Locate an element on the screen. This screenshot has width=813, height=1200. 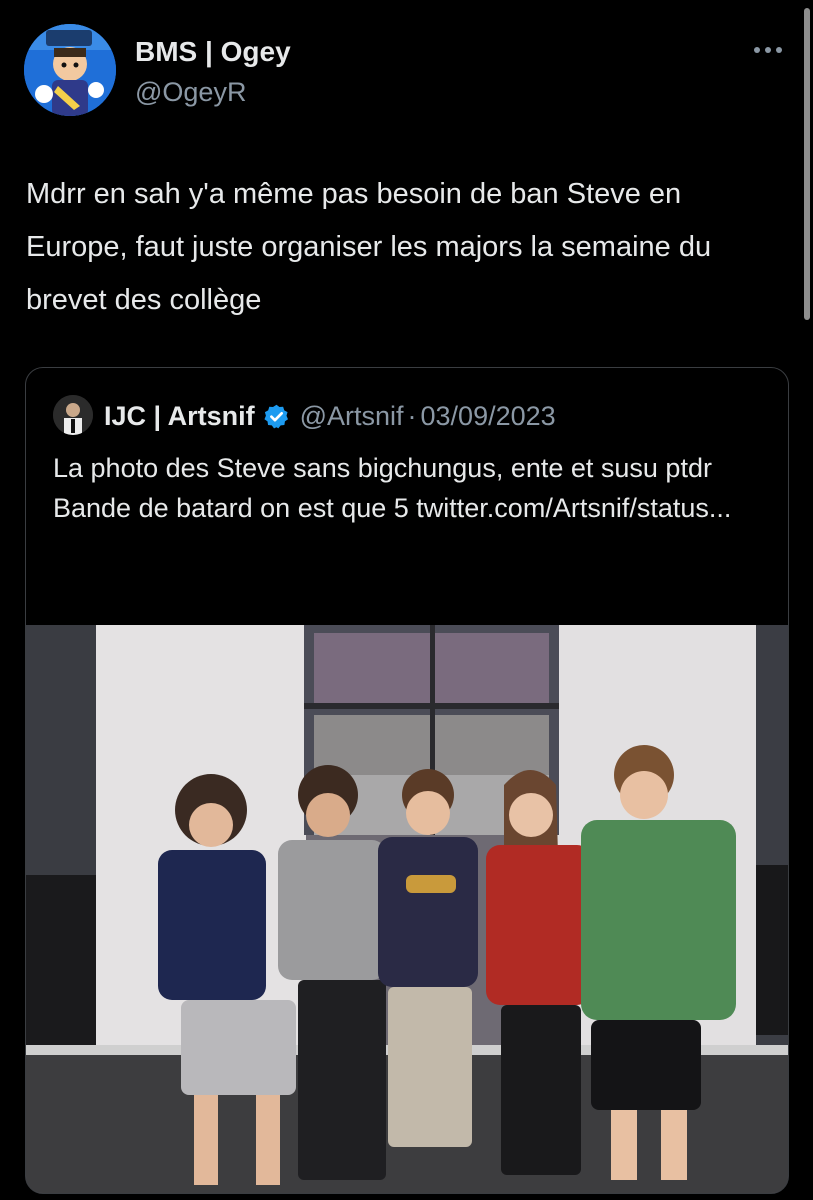
avatar-image is located at coordinates (70, 70).